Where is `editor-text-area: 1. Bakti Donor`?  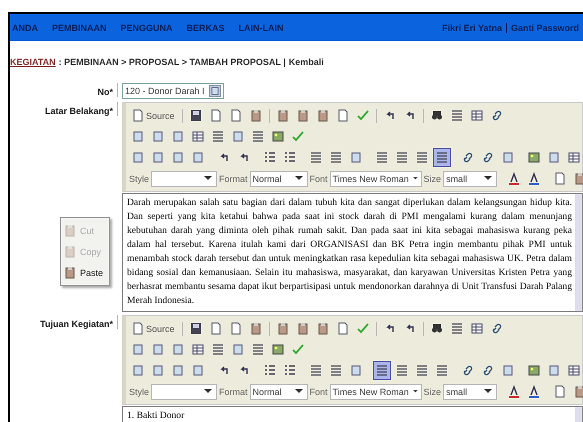 editor-text-area: 1. Bakti Donor is located at coordinates (352, 414).